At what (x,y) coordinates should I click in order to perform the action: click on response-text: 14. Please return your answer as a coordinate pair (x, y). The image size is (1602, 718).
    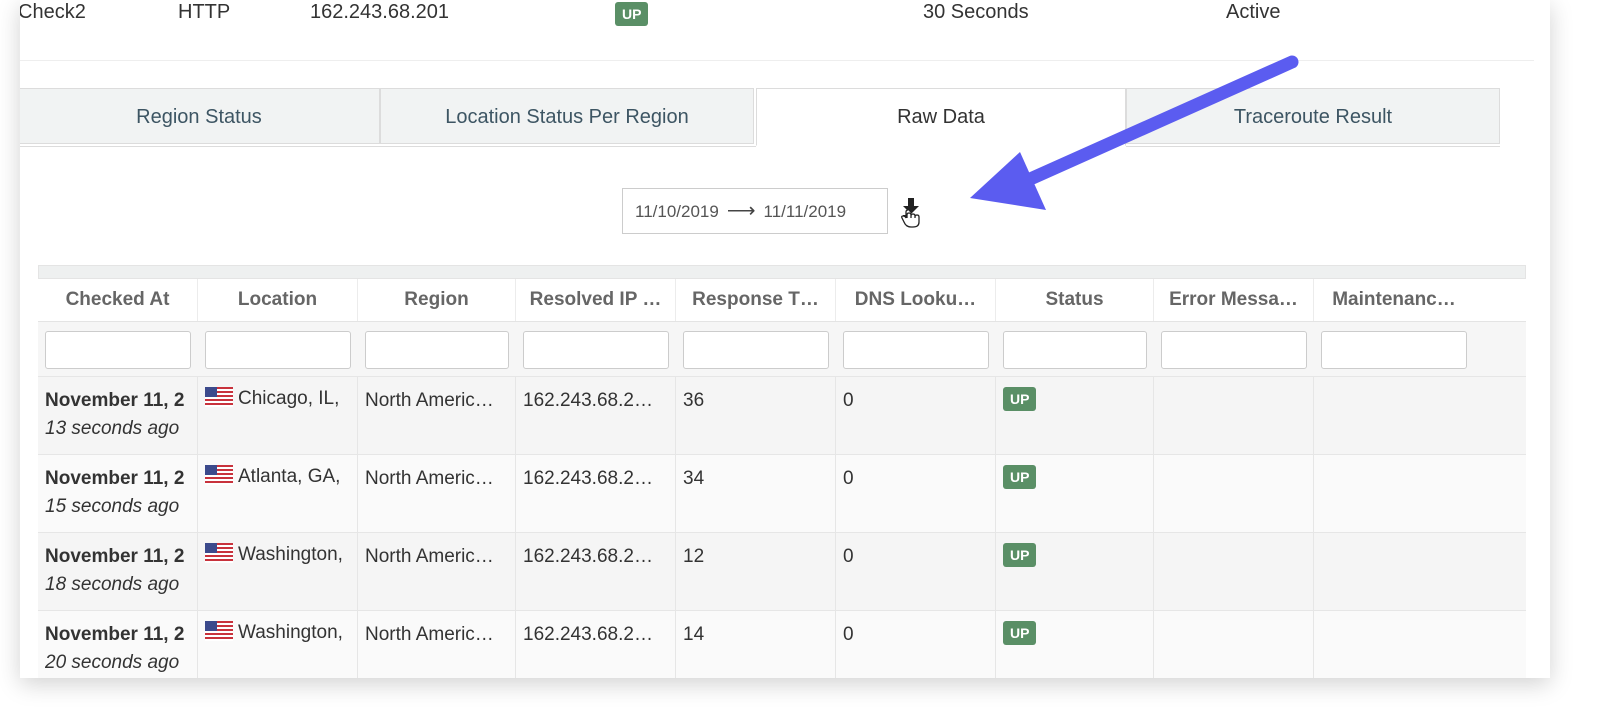
    Looking at the image, I should click on (694, 634).